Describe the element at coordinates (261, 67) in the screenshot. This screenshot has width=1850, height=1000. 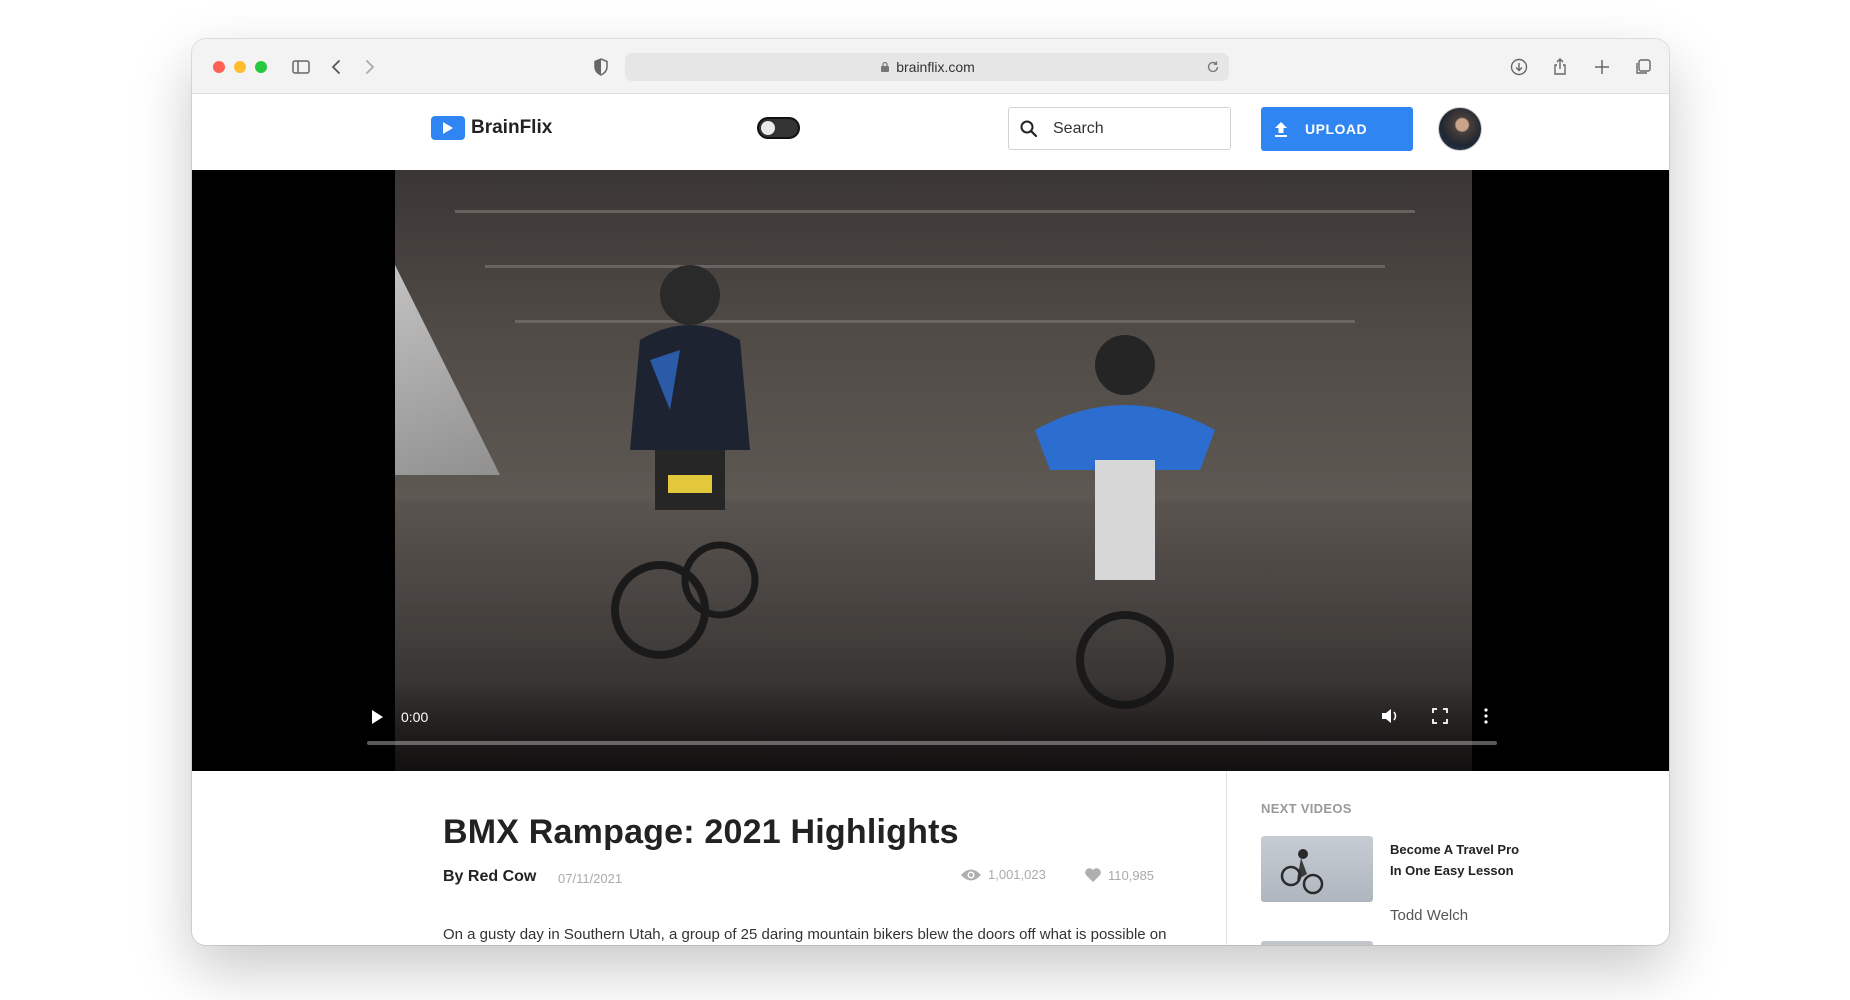
I see `zoom-window-button` at that location.